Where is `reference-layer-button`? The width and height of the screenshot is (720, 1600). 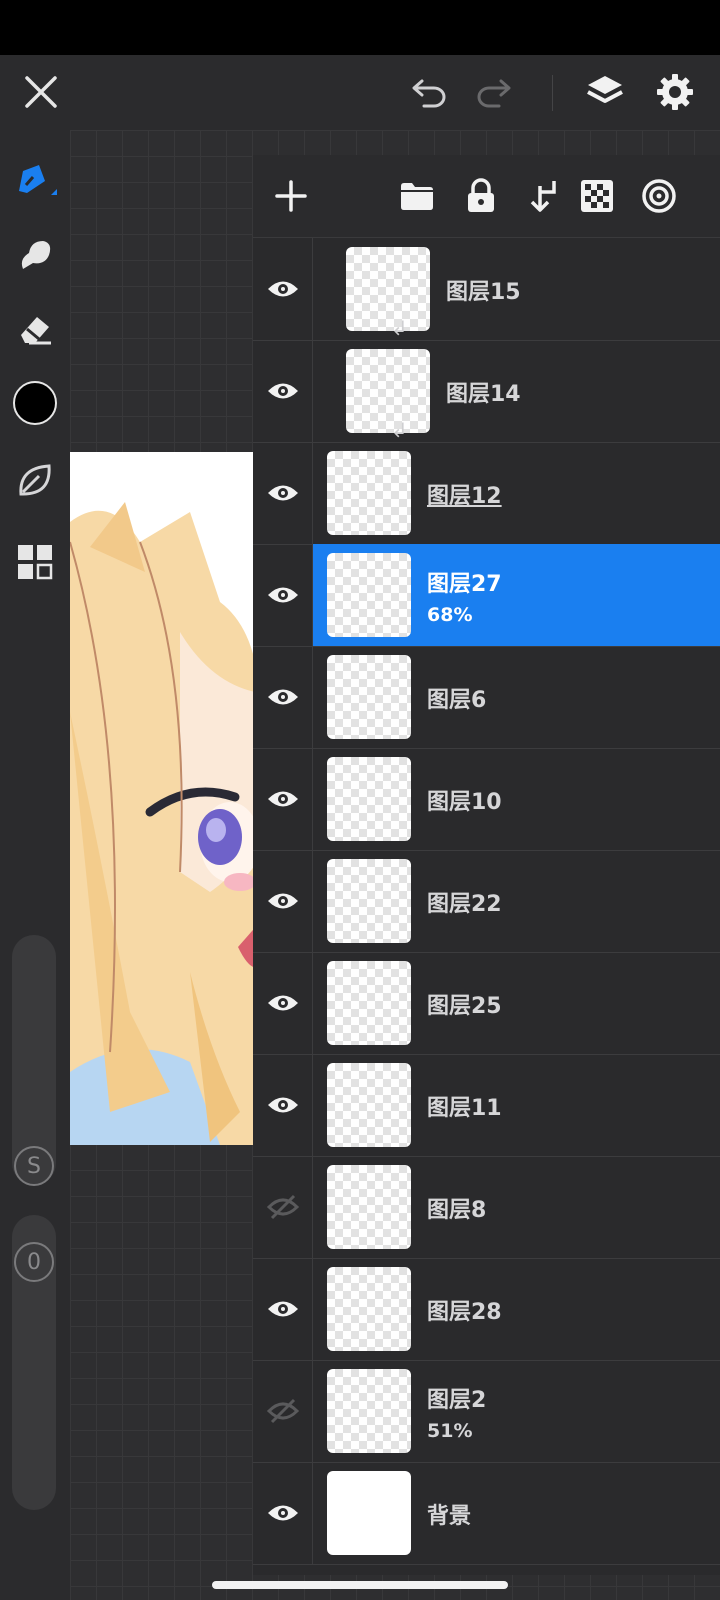
reference-layer-button is located at coordinates (659, 196).